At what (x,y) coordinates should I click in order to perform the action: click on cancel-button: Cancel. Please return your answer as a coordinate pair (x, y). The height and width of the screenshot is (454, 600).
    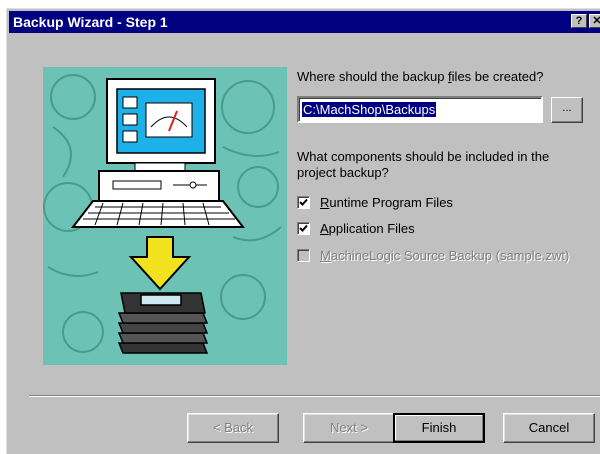
    Looking at the image, I should click on (549, 428).